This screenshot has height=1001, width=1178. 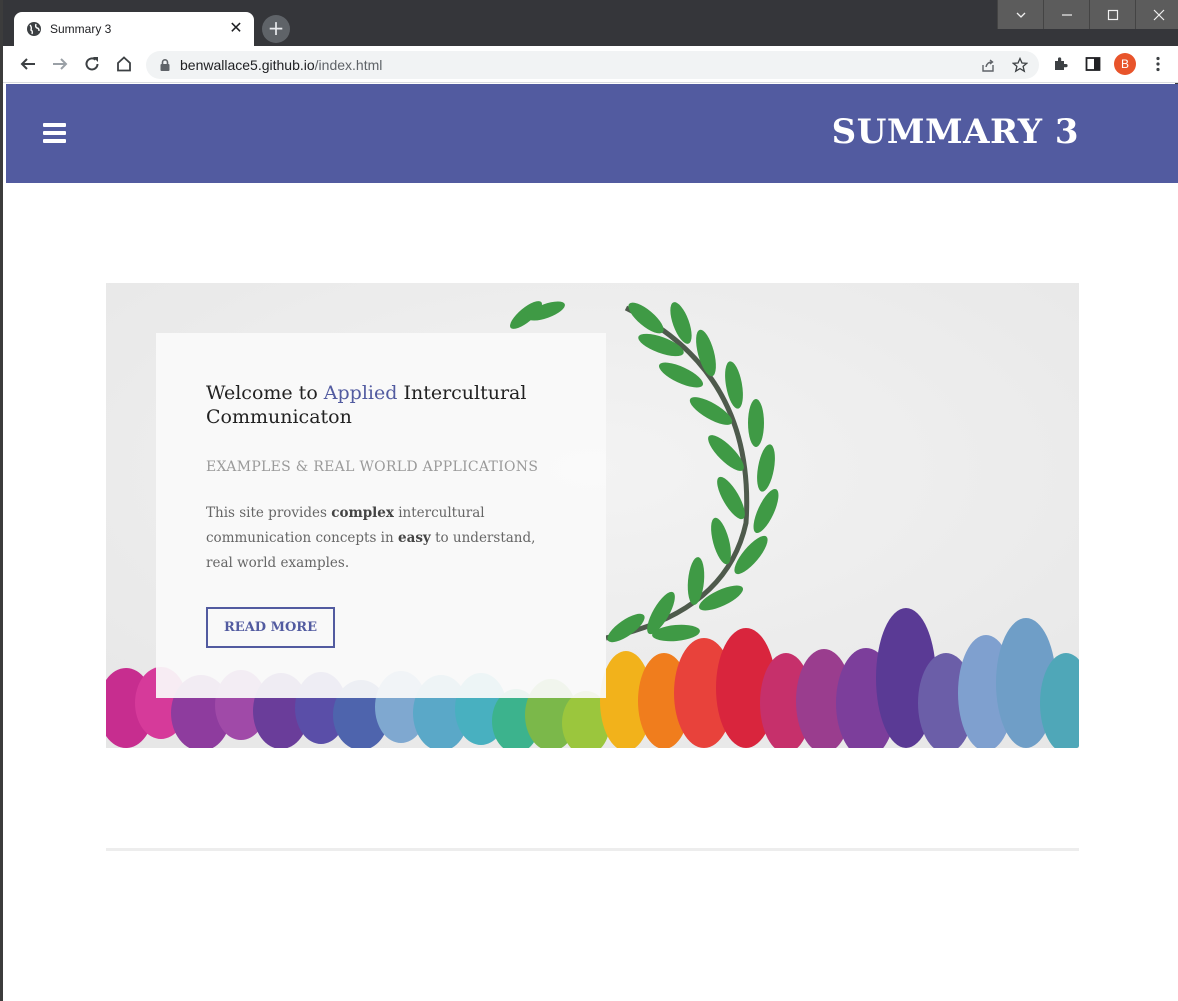 What do you see at coordinates (134, 29) in the screenshot?
I see `browser-tab: Summary 3 ✕` at bounding box center [134, 29].